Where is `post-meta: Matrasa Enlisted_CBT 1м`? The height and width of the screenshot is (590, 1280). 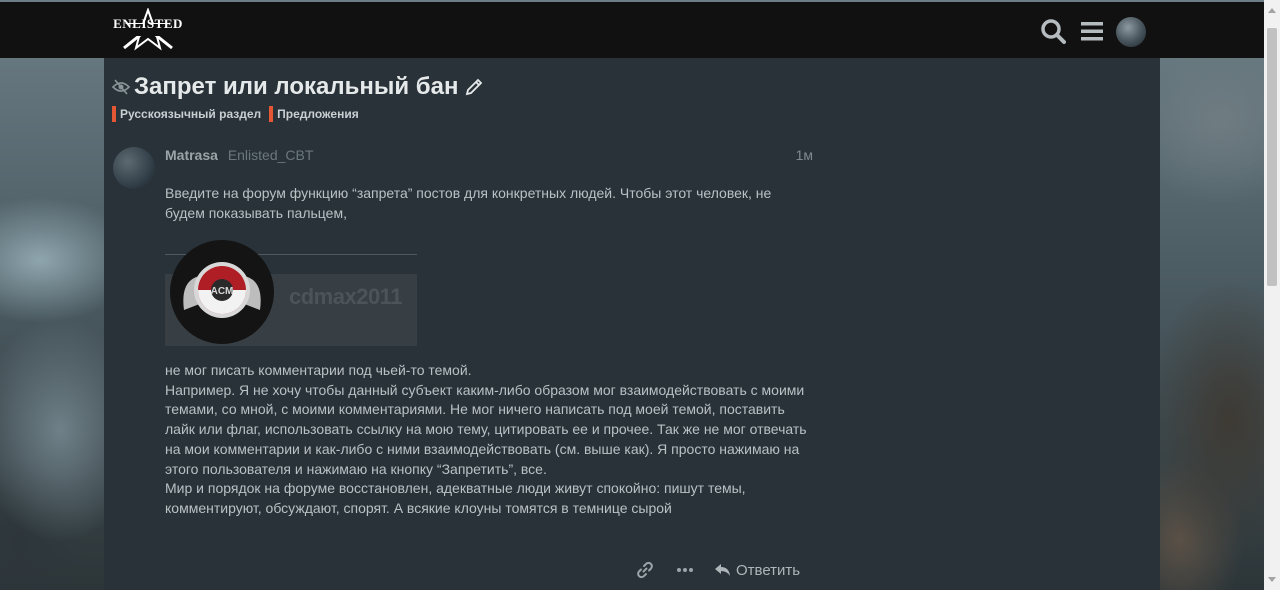 post-meta: Matrasa Enlisted_CBT 1м is located at coordinates (489, 156).